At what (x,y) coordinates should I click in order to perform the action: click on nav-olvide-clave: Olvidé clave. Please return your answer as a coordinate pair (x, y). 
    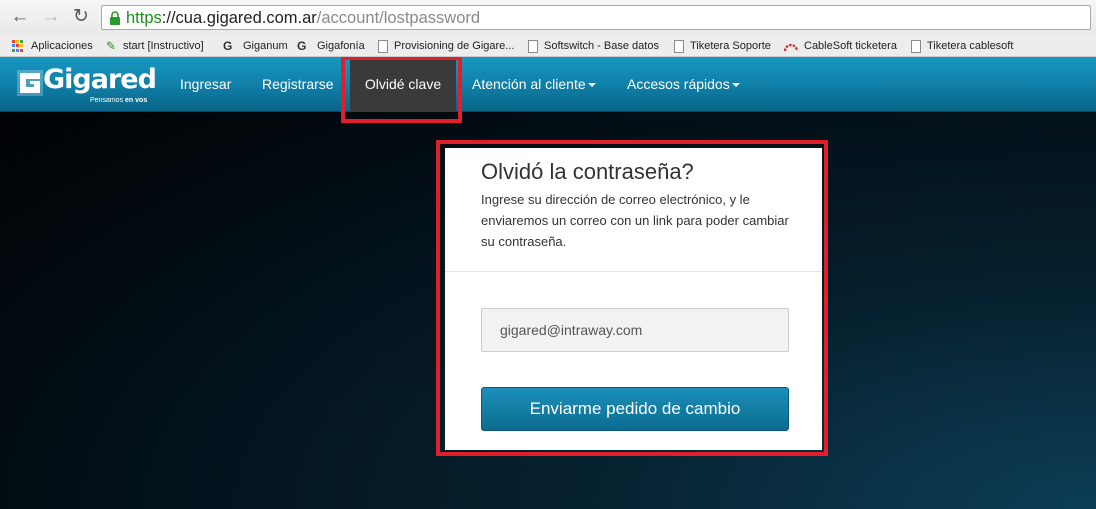
    Looking at the image, I should click on (403, 84).